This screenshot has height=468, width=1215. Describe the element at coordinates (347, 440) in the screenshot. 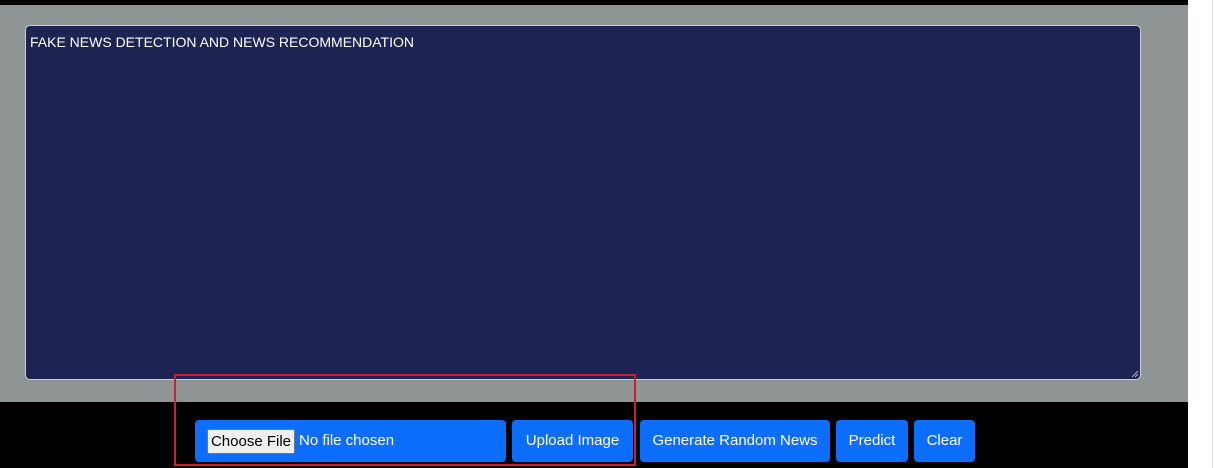

I see `file-status-text: No file chosen` at that location.